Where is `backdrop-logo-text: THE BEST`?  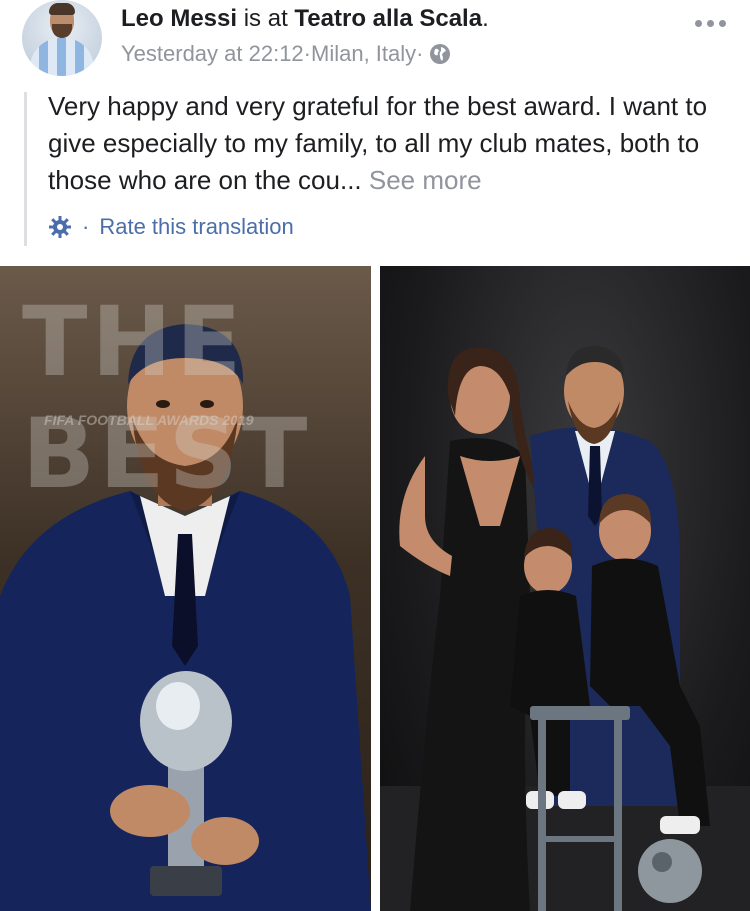
backdrop-logo-text: THE BEST is located at coordinates (167, 398).